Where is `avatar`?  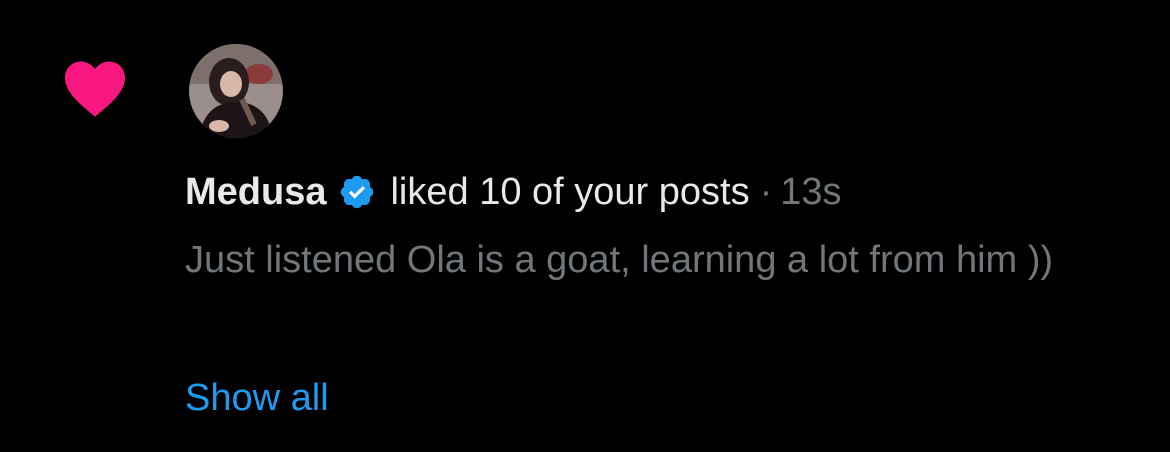
avatar is located at coordinates (236, 91).